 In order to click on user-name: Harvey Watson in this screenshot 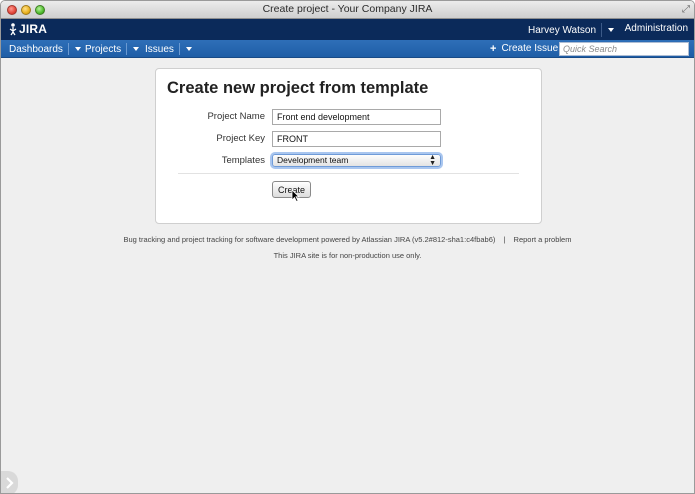, I will do `click(562, 30)`.